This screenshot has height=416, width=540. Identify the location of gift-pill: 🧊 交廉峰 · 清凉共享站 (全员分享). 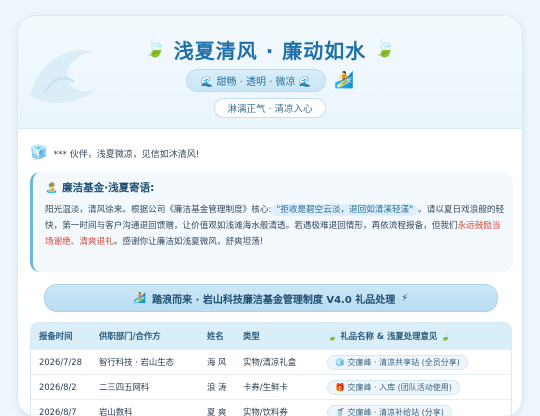
(397, 362).